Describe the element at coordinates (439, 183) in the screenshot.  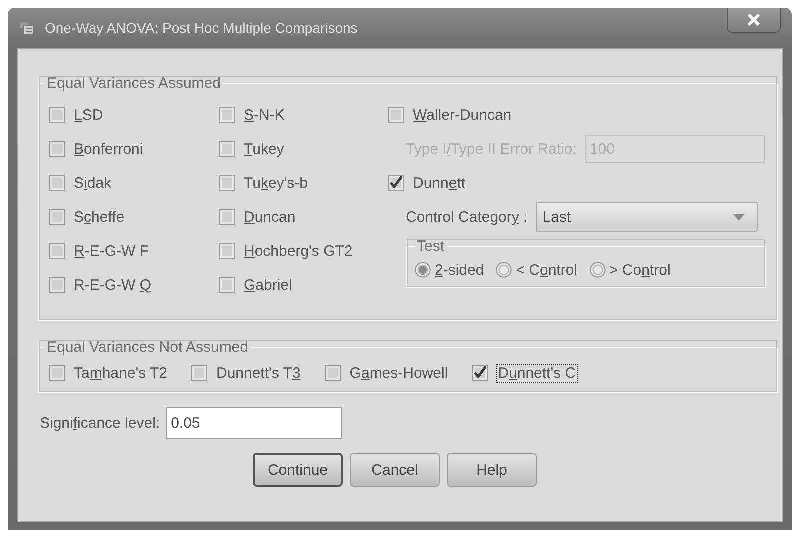
I see `checkbox-label: Dunnett` at that location.